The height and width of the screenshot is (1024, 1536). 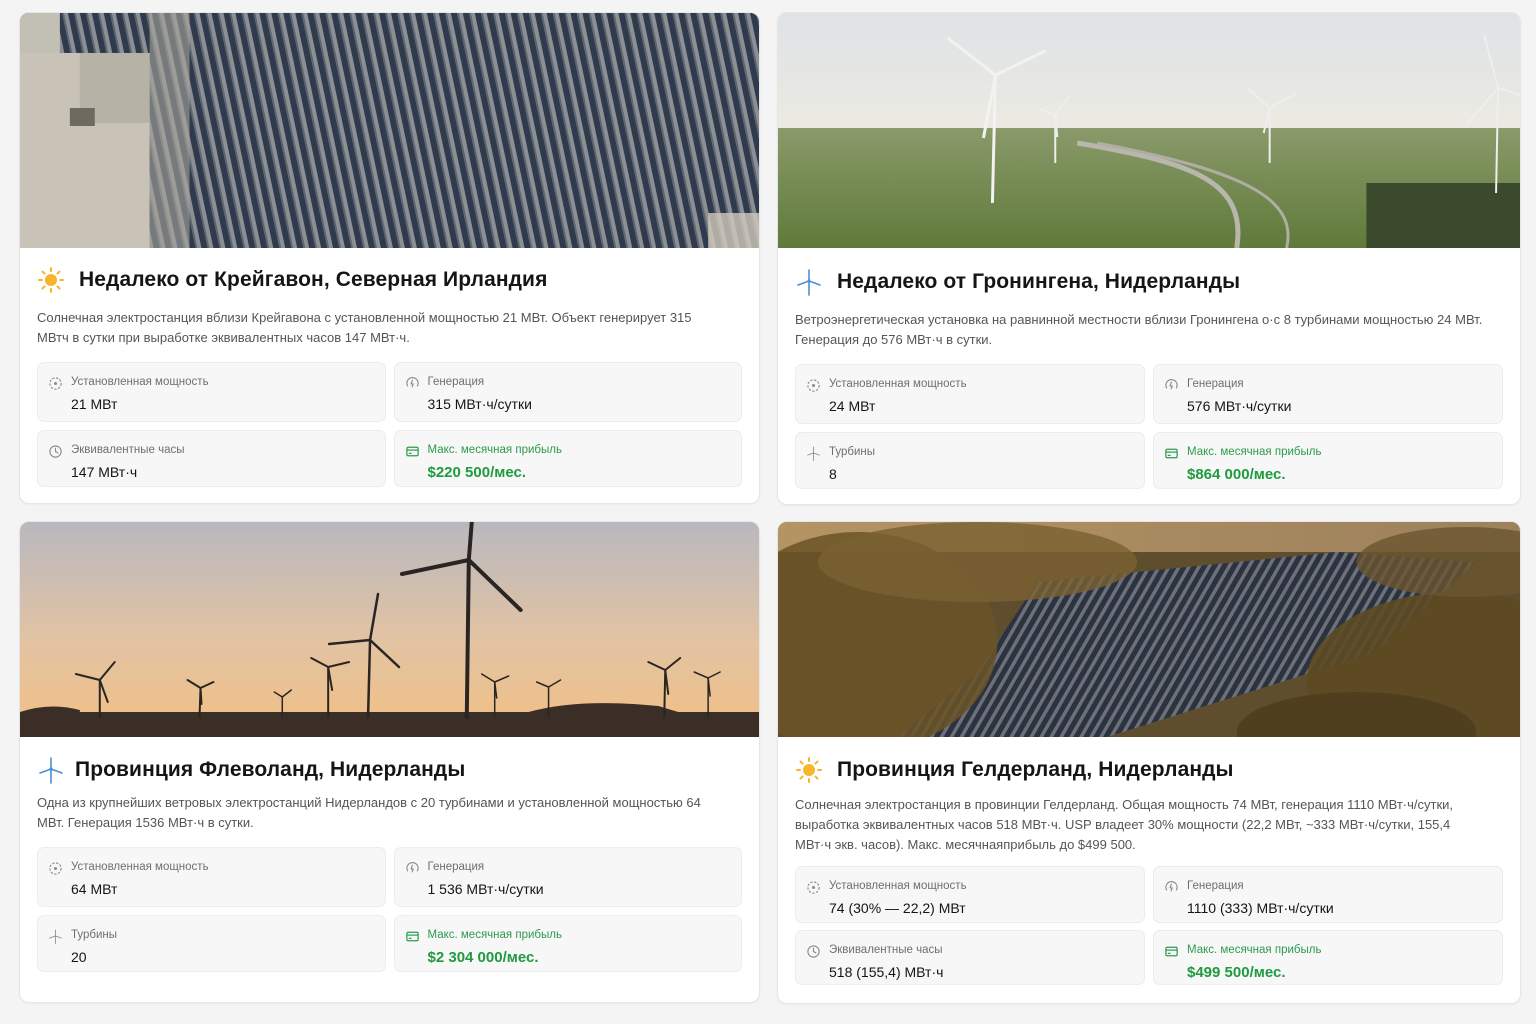 I want to click on stat-value: 20, so click(x=79, y=957).